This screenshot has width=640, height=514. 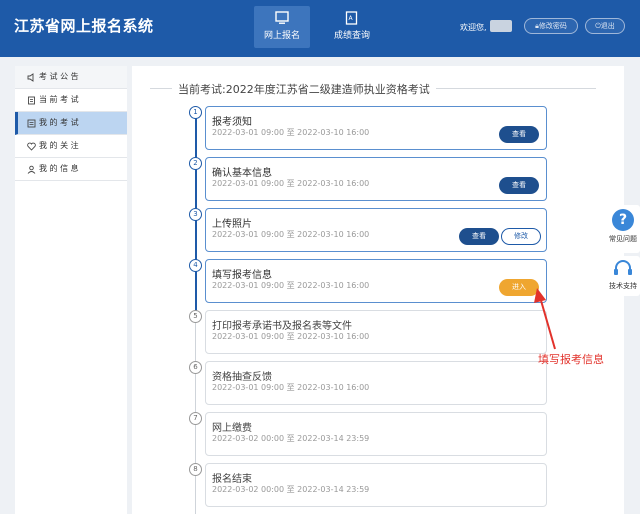 What do you see at coordinates (282, 17) in the screenshot?
I see `monitor-icon` at bounding box center [282, 17].